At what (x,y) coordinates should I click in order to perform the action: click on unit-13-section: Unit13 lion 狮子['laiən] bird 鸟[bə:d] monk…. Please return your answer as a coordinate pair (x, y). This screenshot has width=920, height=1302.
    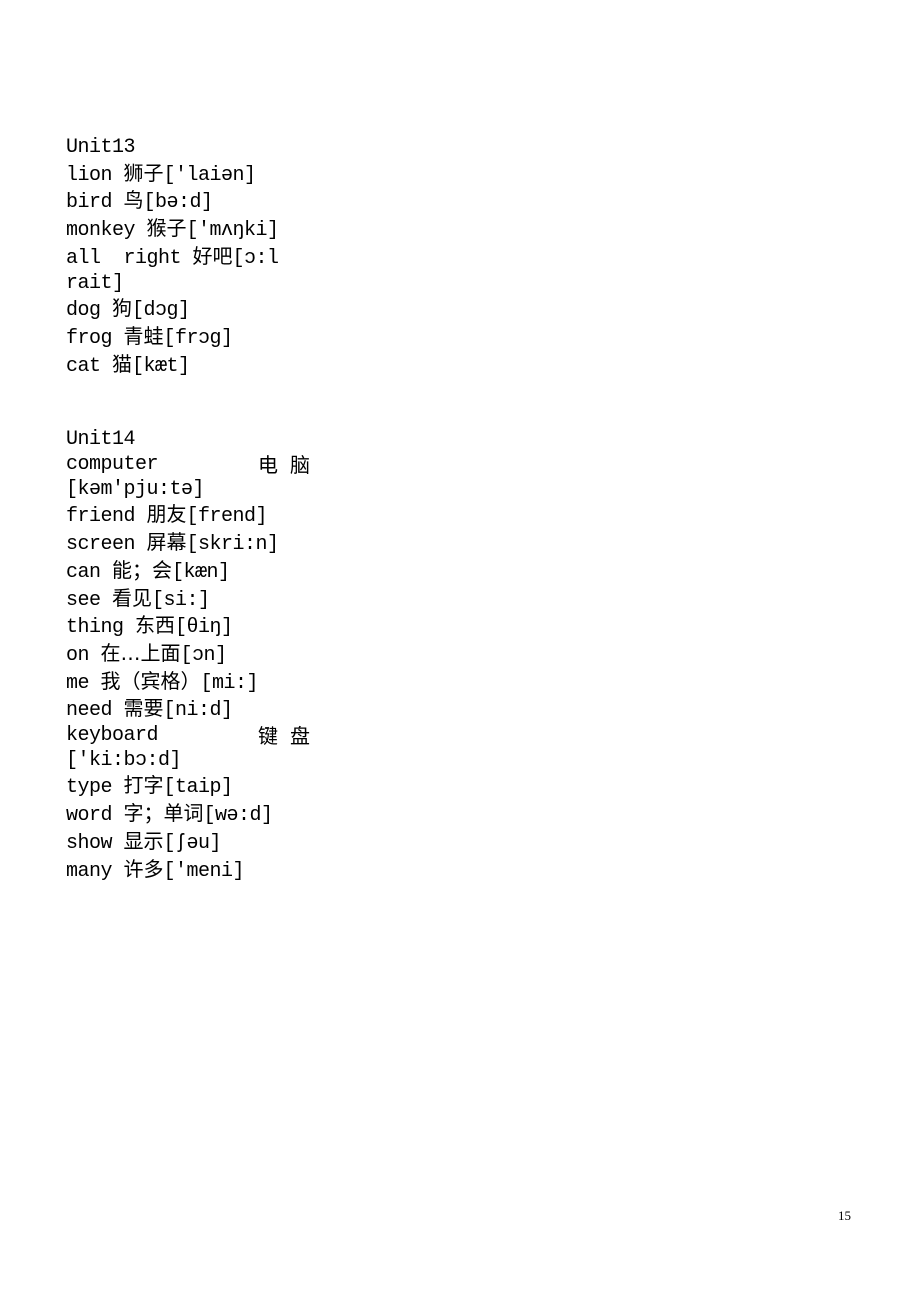
    Looking at the image, I should click on (188, 257).